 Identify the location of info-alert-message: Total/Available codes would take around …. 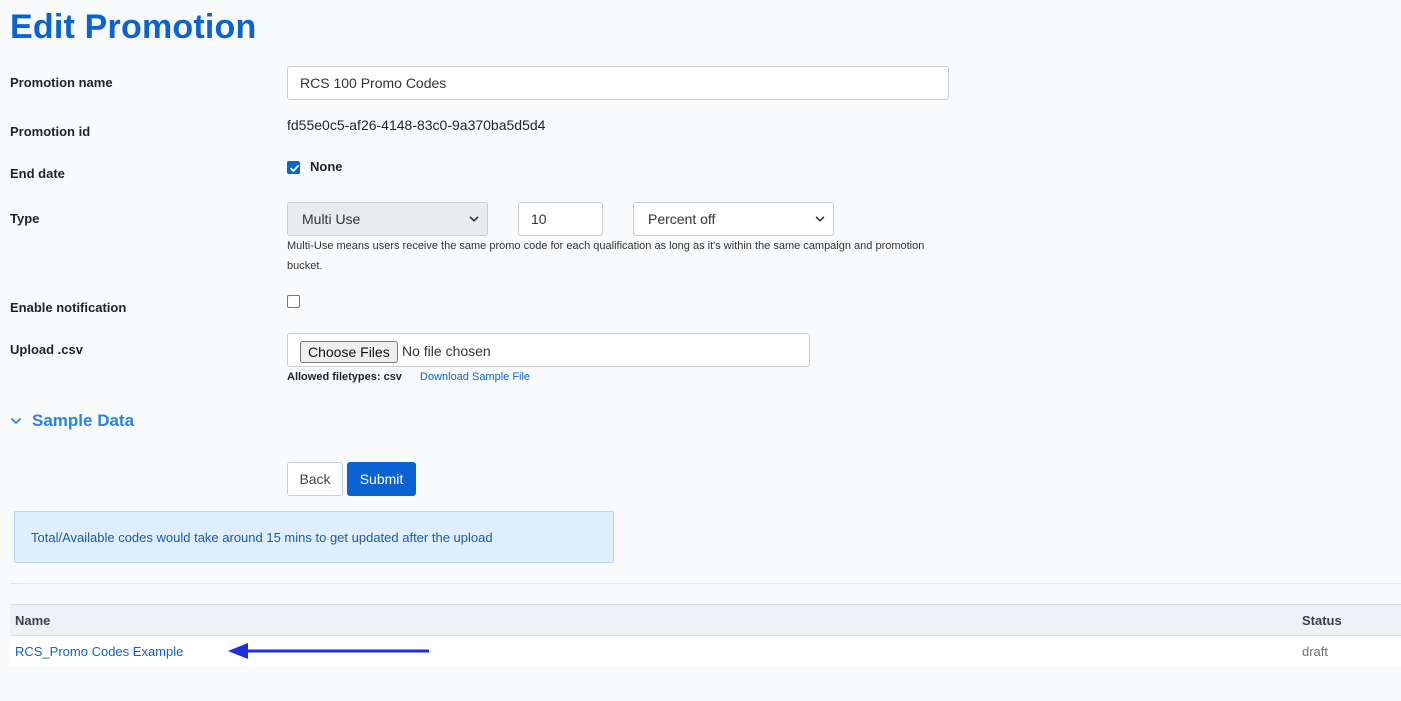
(262, 537).